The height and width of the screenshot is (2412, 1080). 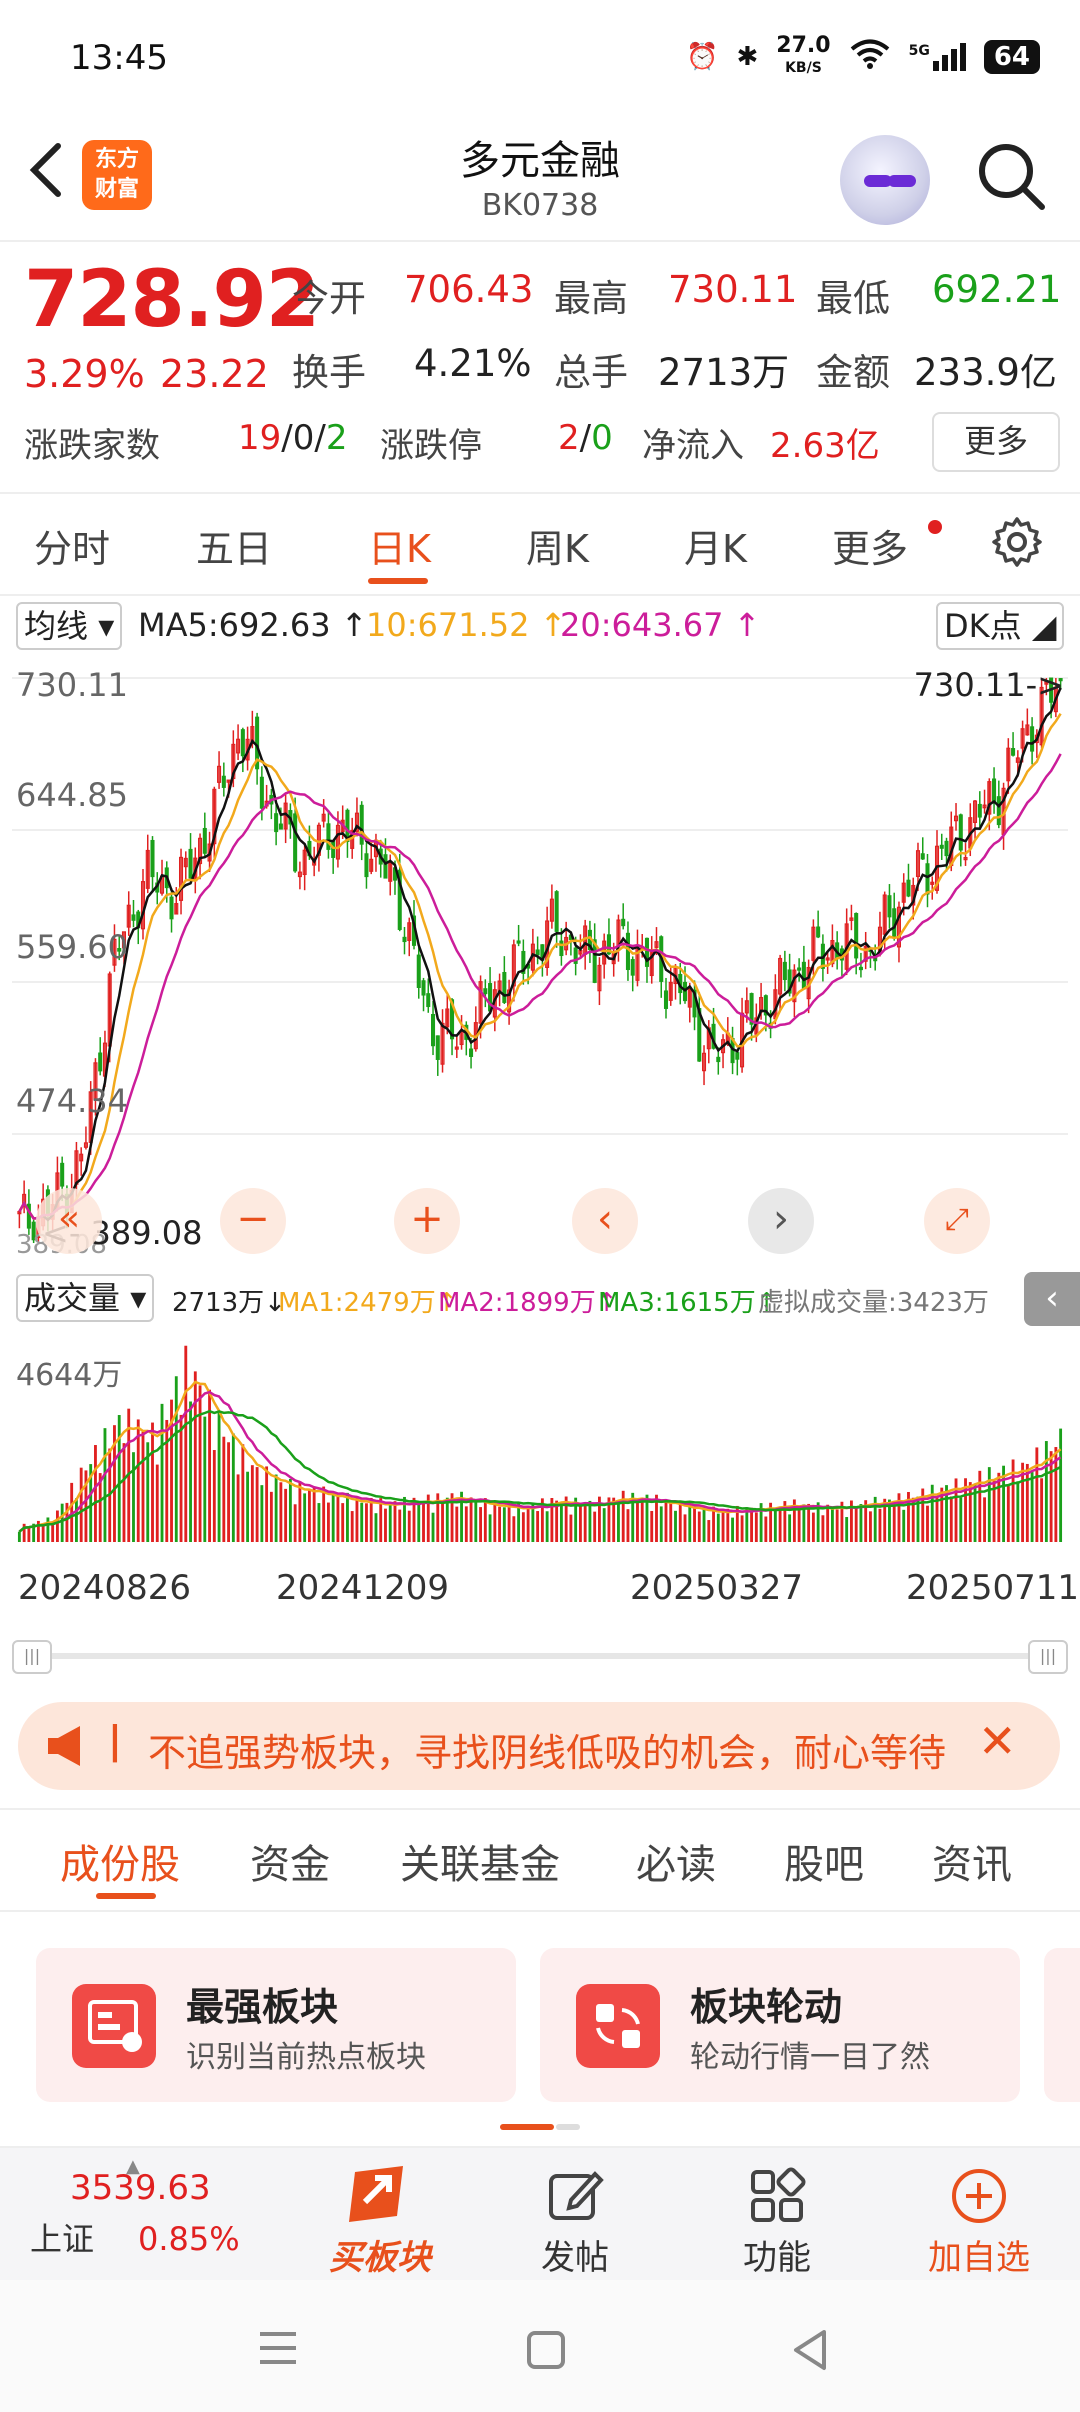 I want to click on tab-five-day: 五日, so click(x=234, y=545).